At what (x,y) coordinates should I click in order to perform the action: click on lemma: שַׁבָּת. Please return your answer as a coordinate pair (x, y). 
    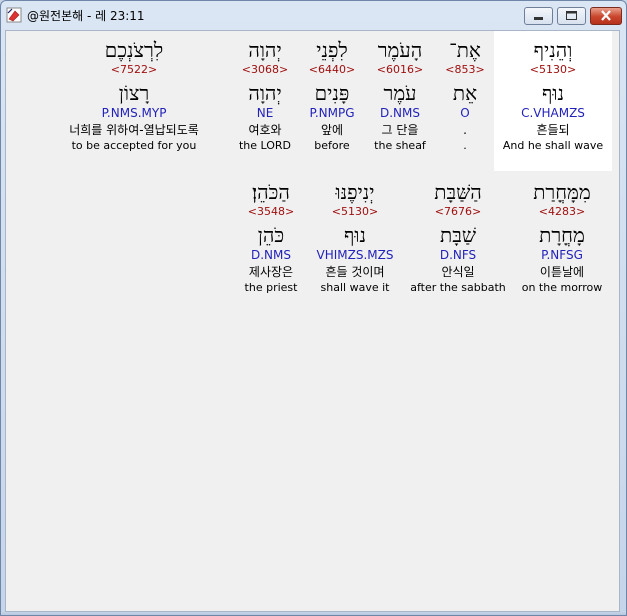
    Looking at the image, I should click on (458, 235).